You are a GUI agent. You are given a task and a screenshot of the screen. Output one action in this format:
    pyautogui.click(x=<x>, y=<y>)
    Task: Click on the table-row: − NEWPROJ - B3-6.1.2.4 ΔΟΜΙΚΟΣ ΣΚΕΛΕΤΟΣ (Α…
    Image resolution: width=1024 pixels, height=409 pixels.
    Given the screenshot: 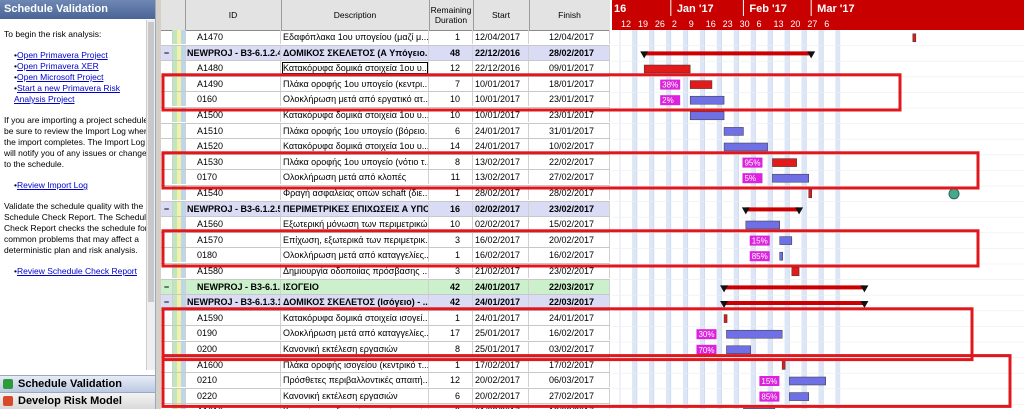 What is the action you would take?
    pyautogui.click(x=385, y=53)
    